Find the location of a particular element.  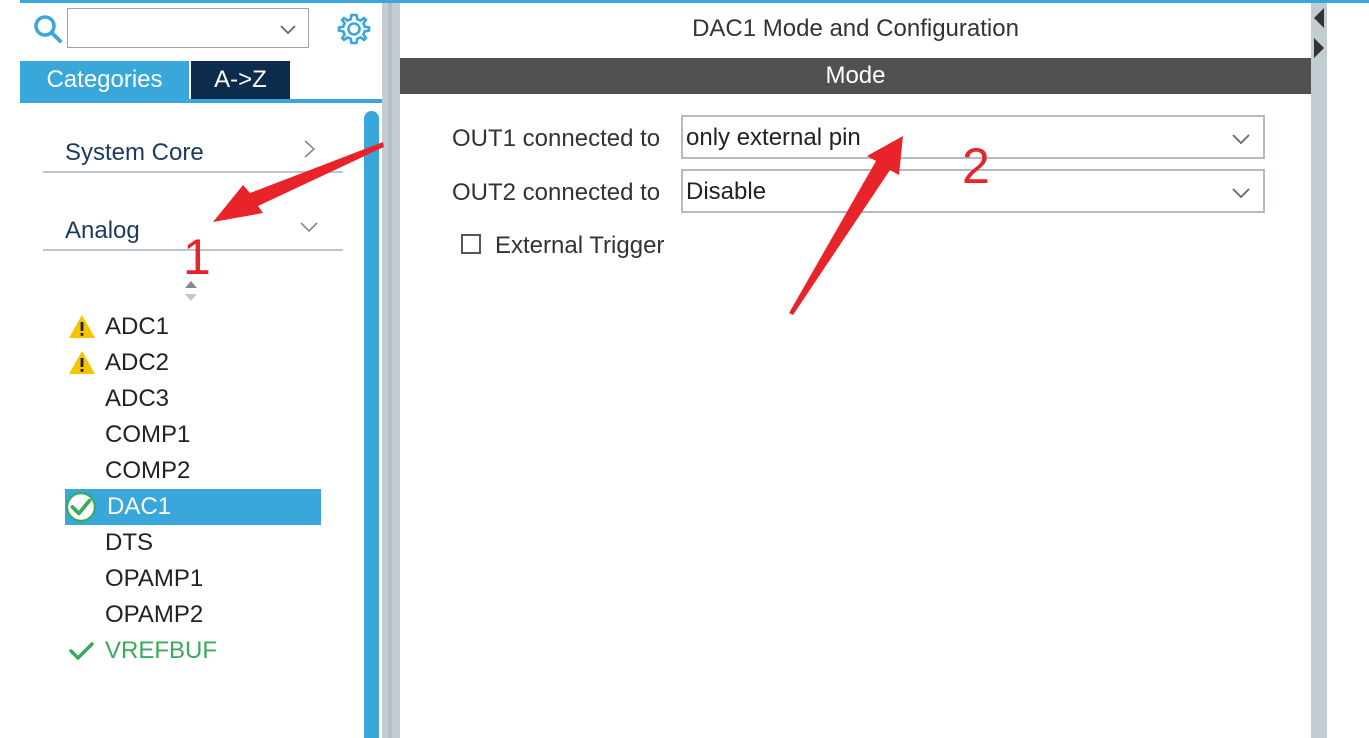

tab-underline is located at coordinates (201, 101).